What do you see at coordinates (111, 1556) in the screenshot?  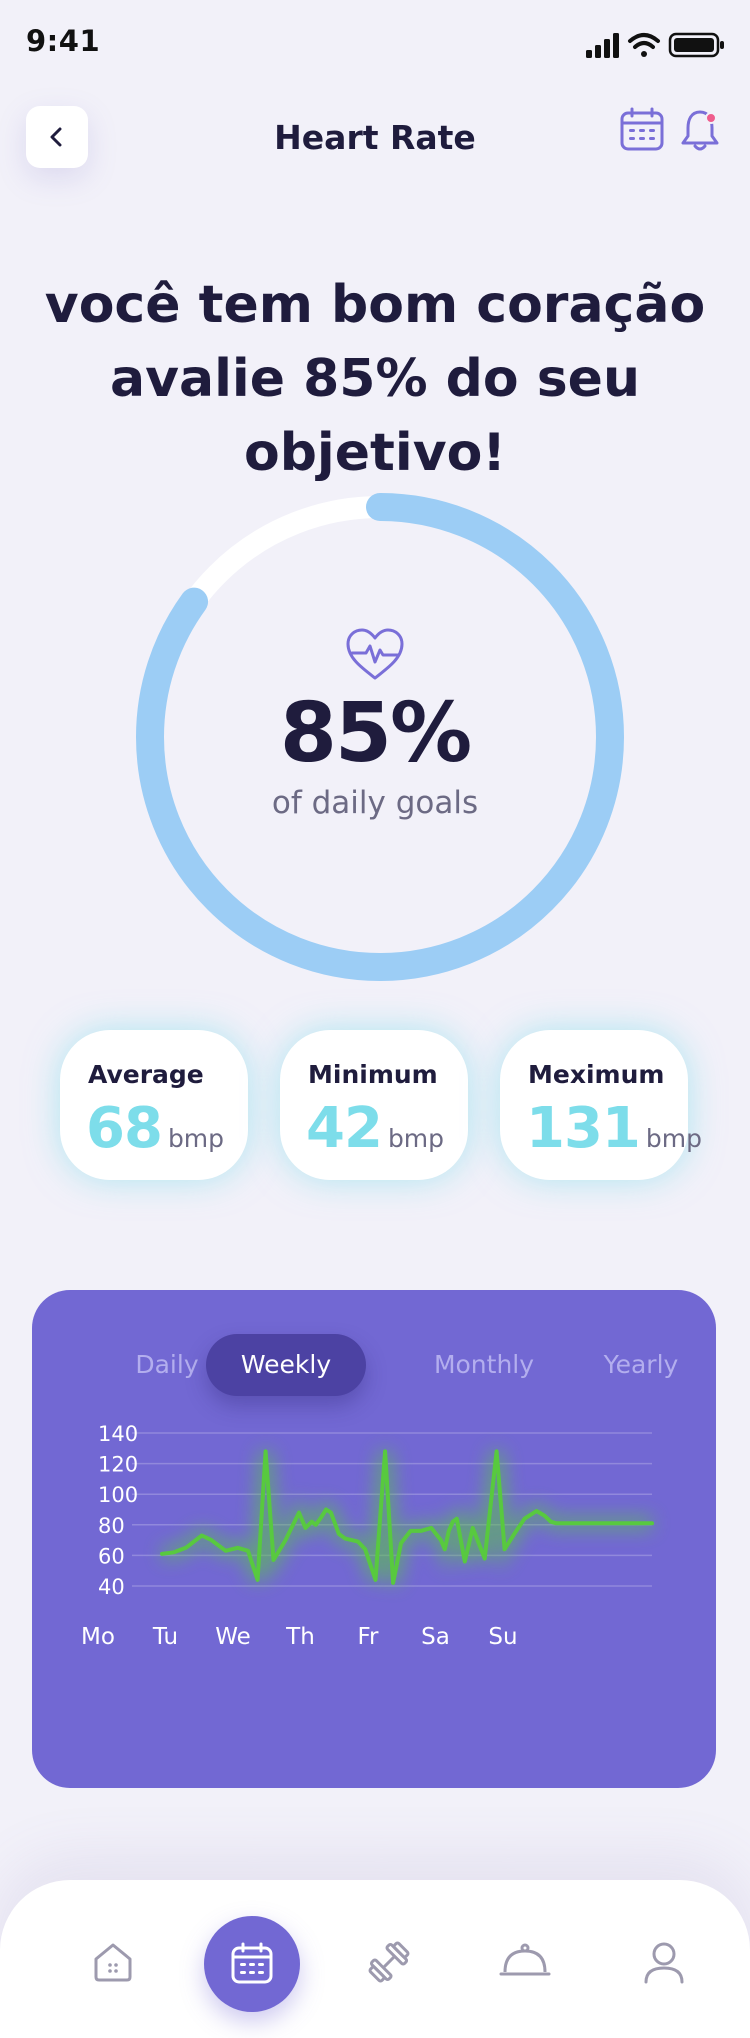 I see `y-tick-label: 60` at bounding box center [111, 1556].